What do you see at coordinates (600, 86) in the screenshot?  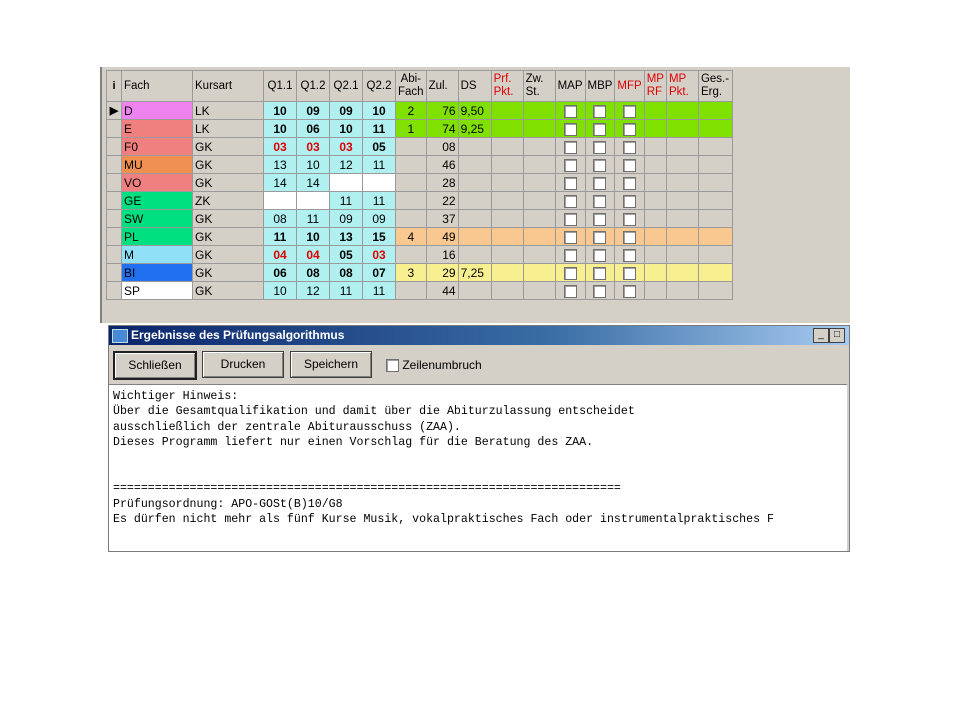 I see `col-mbp: MBP` at bounding box center [600, 86].